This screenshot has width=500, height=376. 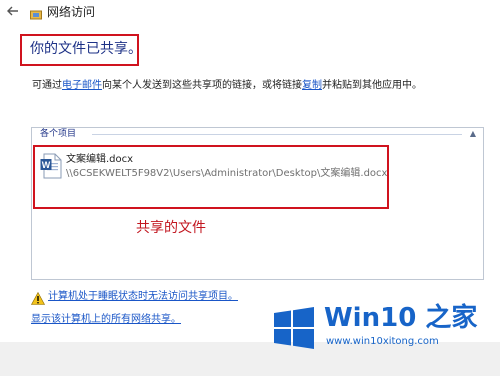 I want to click on word-document-icon: W, so click(x=51, y=166).